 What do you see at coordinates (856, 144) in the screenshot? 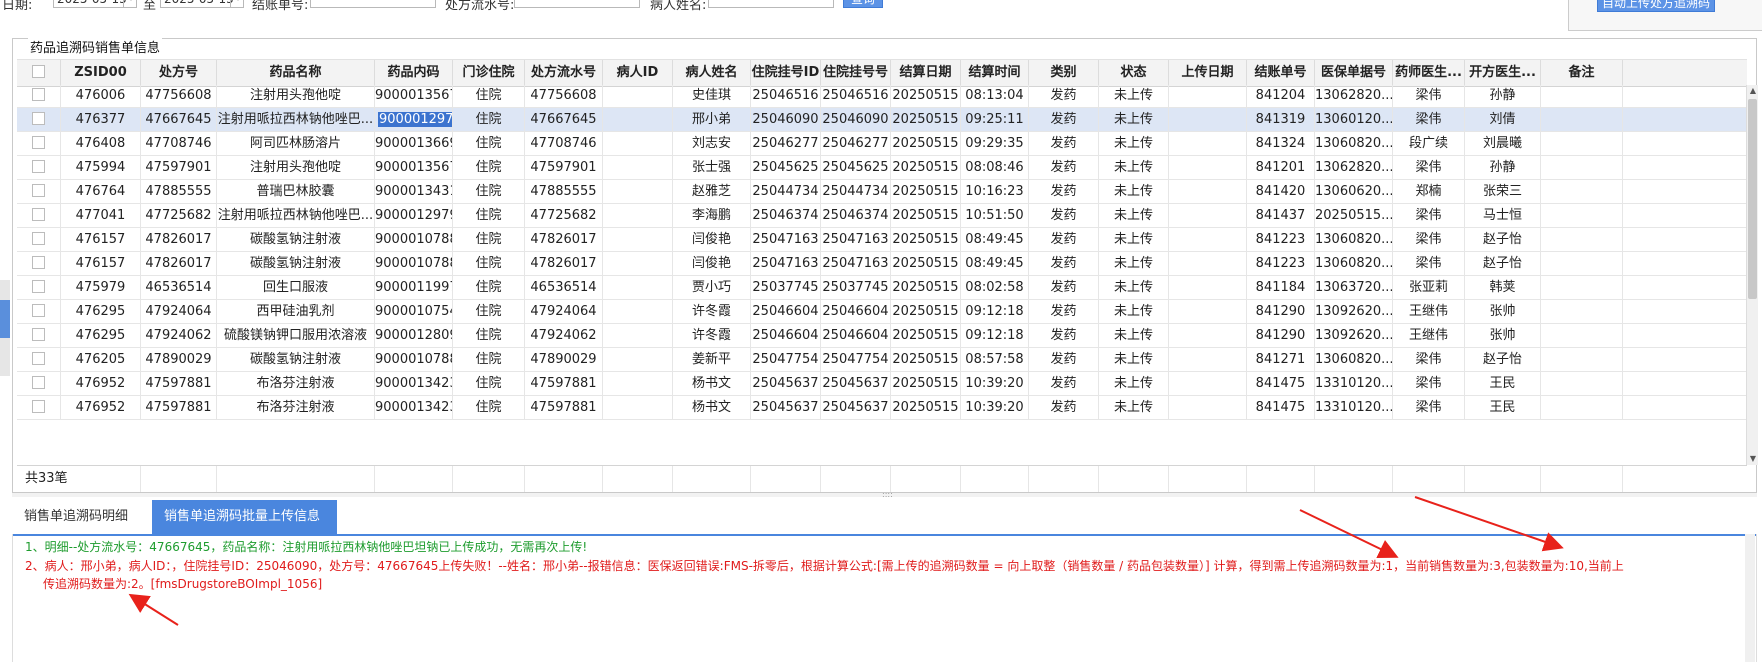
I see `table-cell: 25046277` at bounding box center [856, 144].